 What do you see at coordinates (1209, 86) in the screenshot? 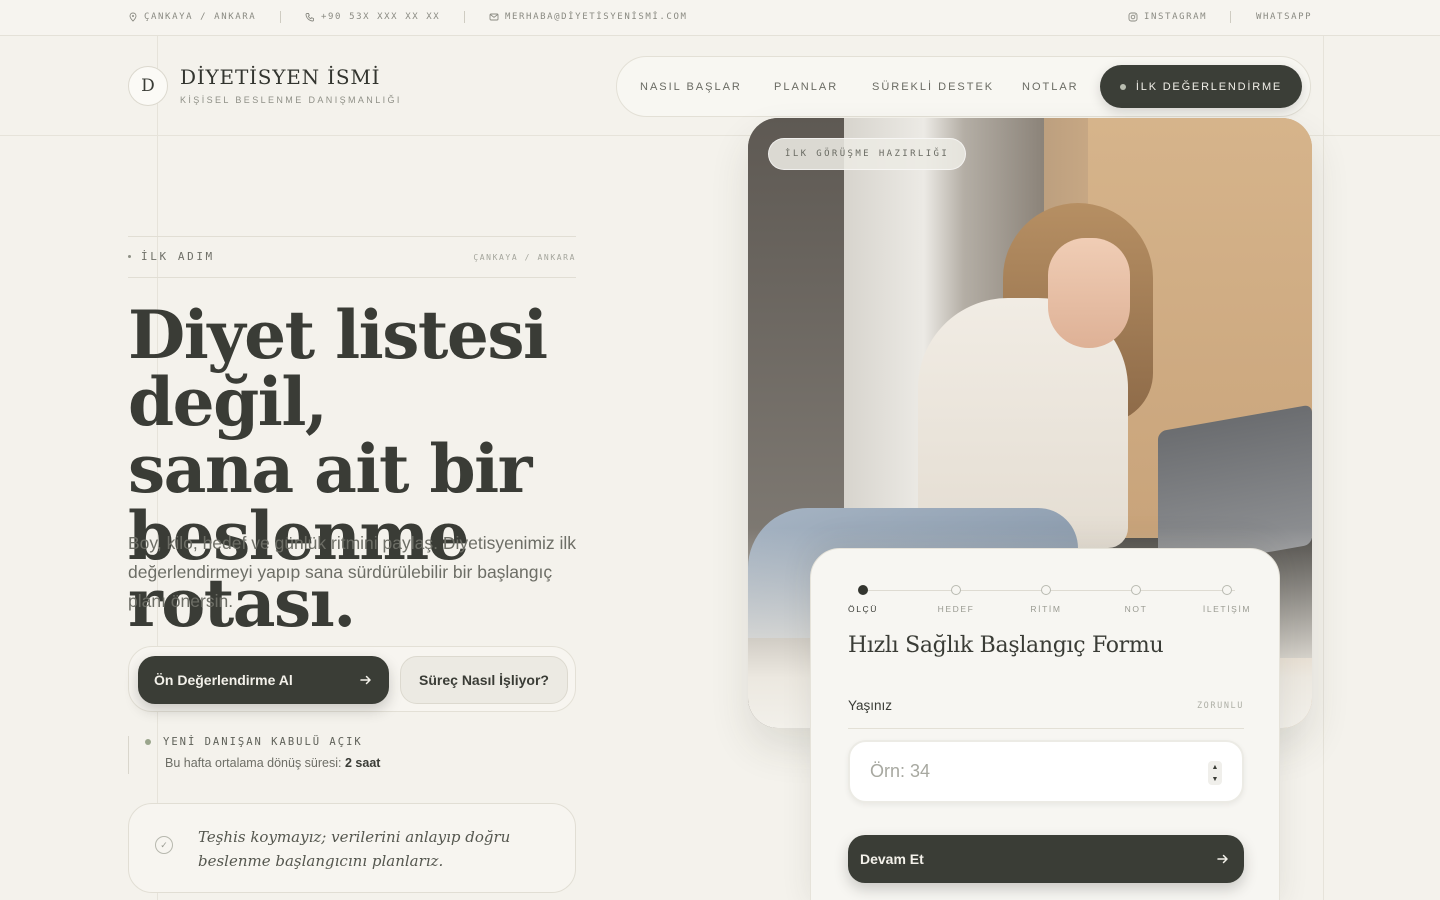
I see `nav-cta-label: İLK DEĞERLENDİRME` at bounding box center [1209, 86].